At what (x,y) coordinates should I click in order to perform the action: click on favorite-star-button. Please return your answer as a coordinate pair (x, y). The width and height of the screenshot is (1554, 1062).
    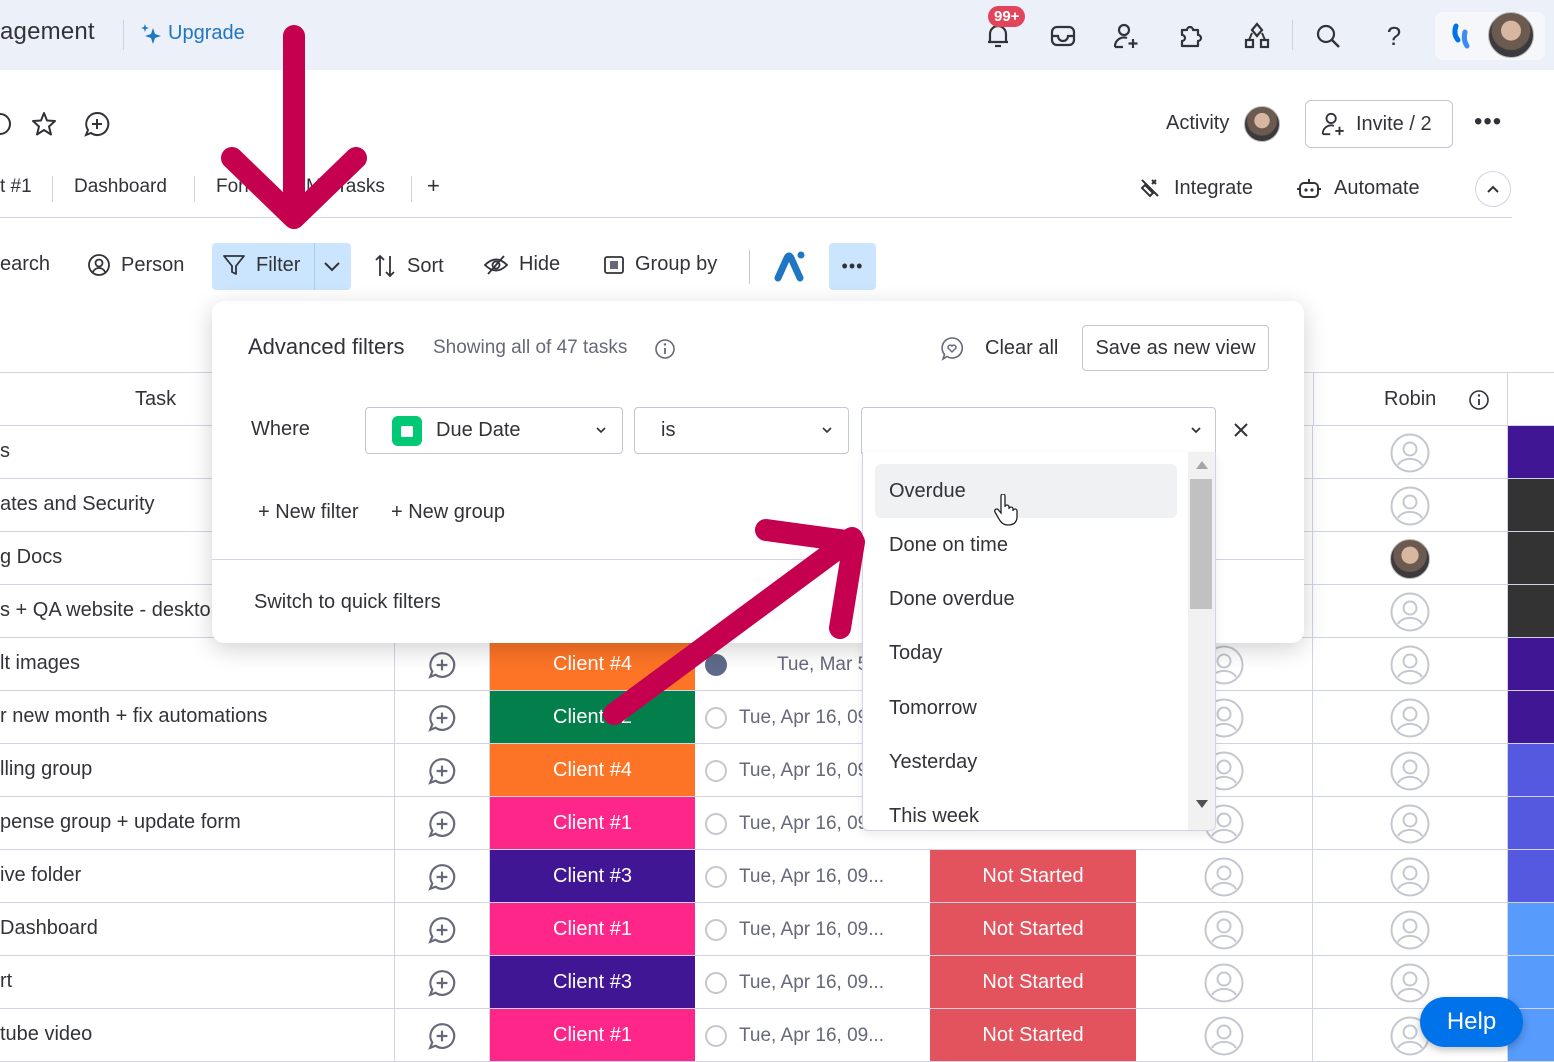
    Looking at the image, I should click on (44, 124).